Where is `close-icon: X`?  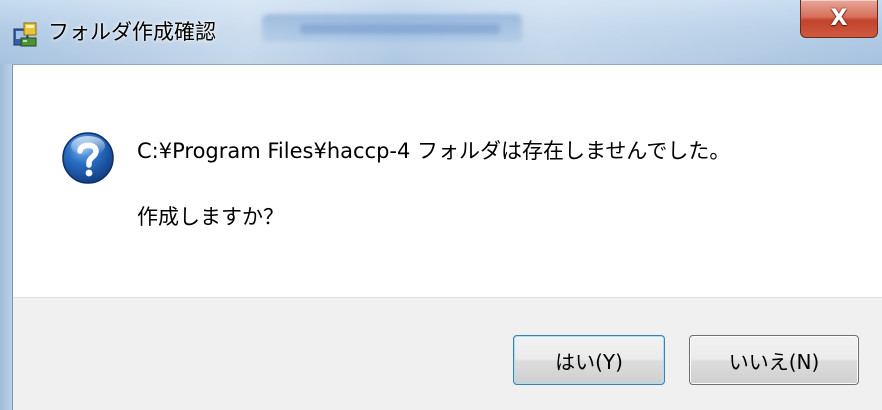
close-icon: X is located at coordinates (839, 18).